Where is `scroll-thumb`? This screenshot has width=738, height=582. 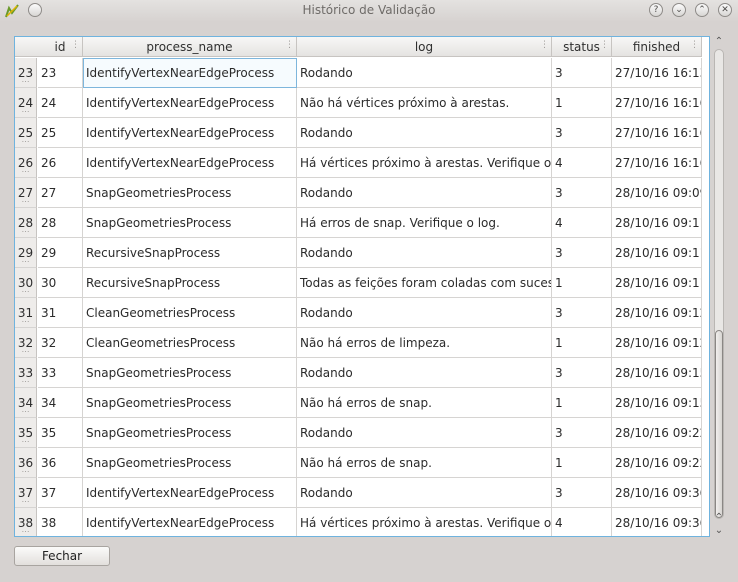 scroll-thumb is located at coordinates (719, 424).